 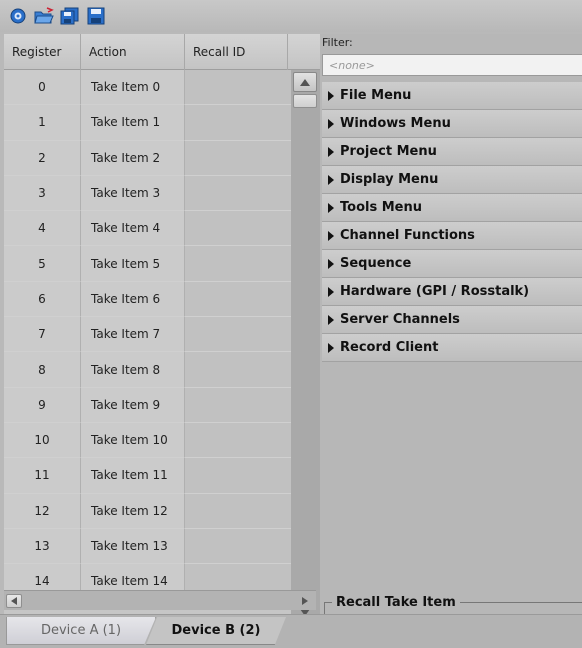 What do you see at coordinates (42, 158) in the screenshot?
I see `cell-register: 2` at bounding box center [42, 158].